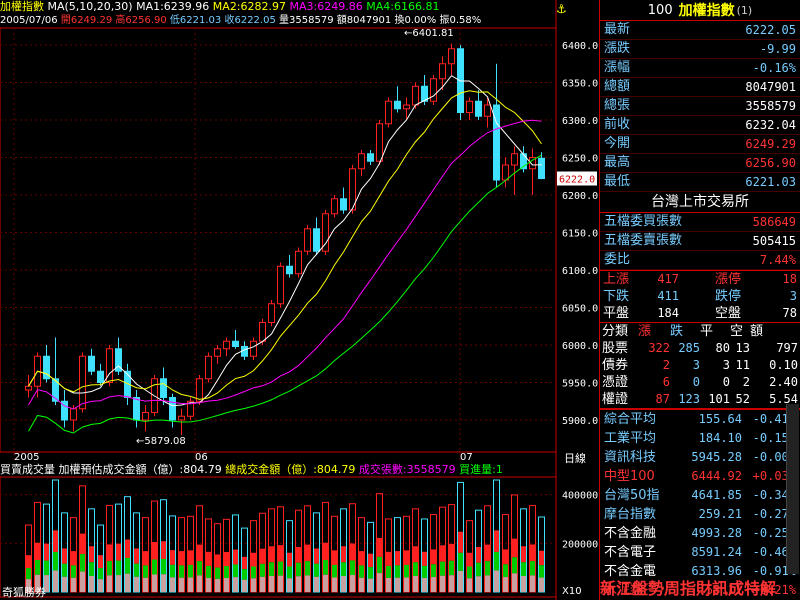  What do you see at coordinates (689, 399) in the screenshot?
I see `category-cell: 123` at bounding box center [689, 399].